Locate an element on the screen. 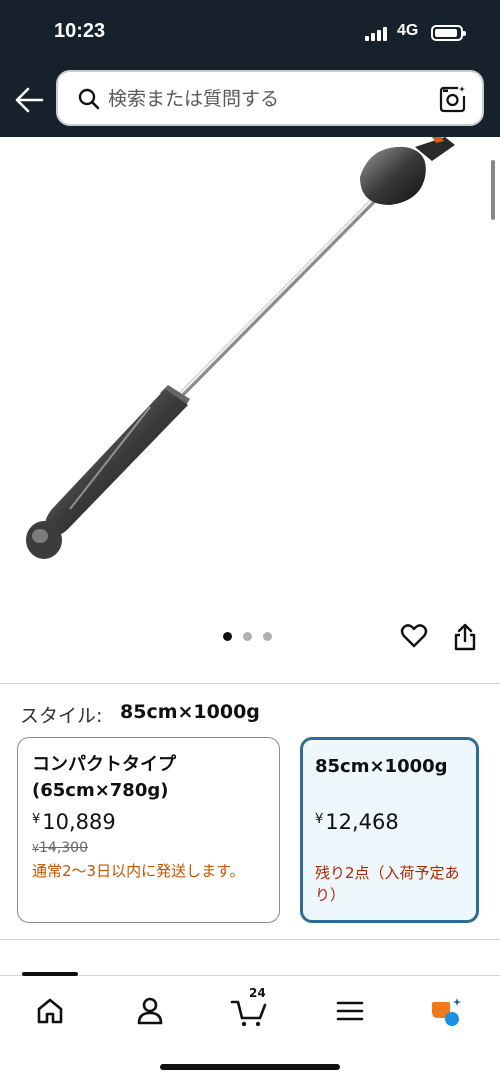 Image resolution: width=500 pixels, height=1080 pixels. account-icon is located at coordinates (150, 1011).